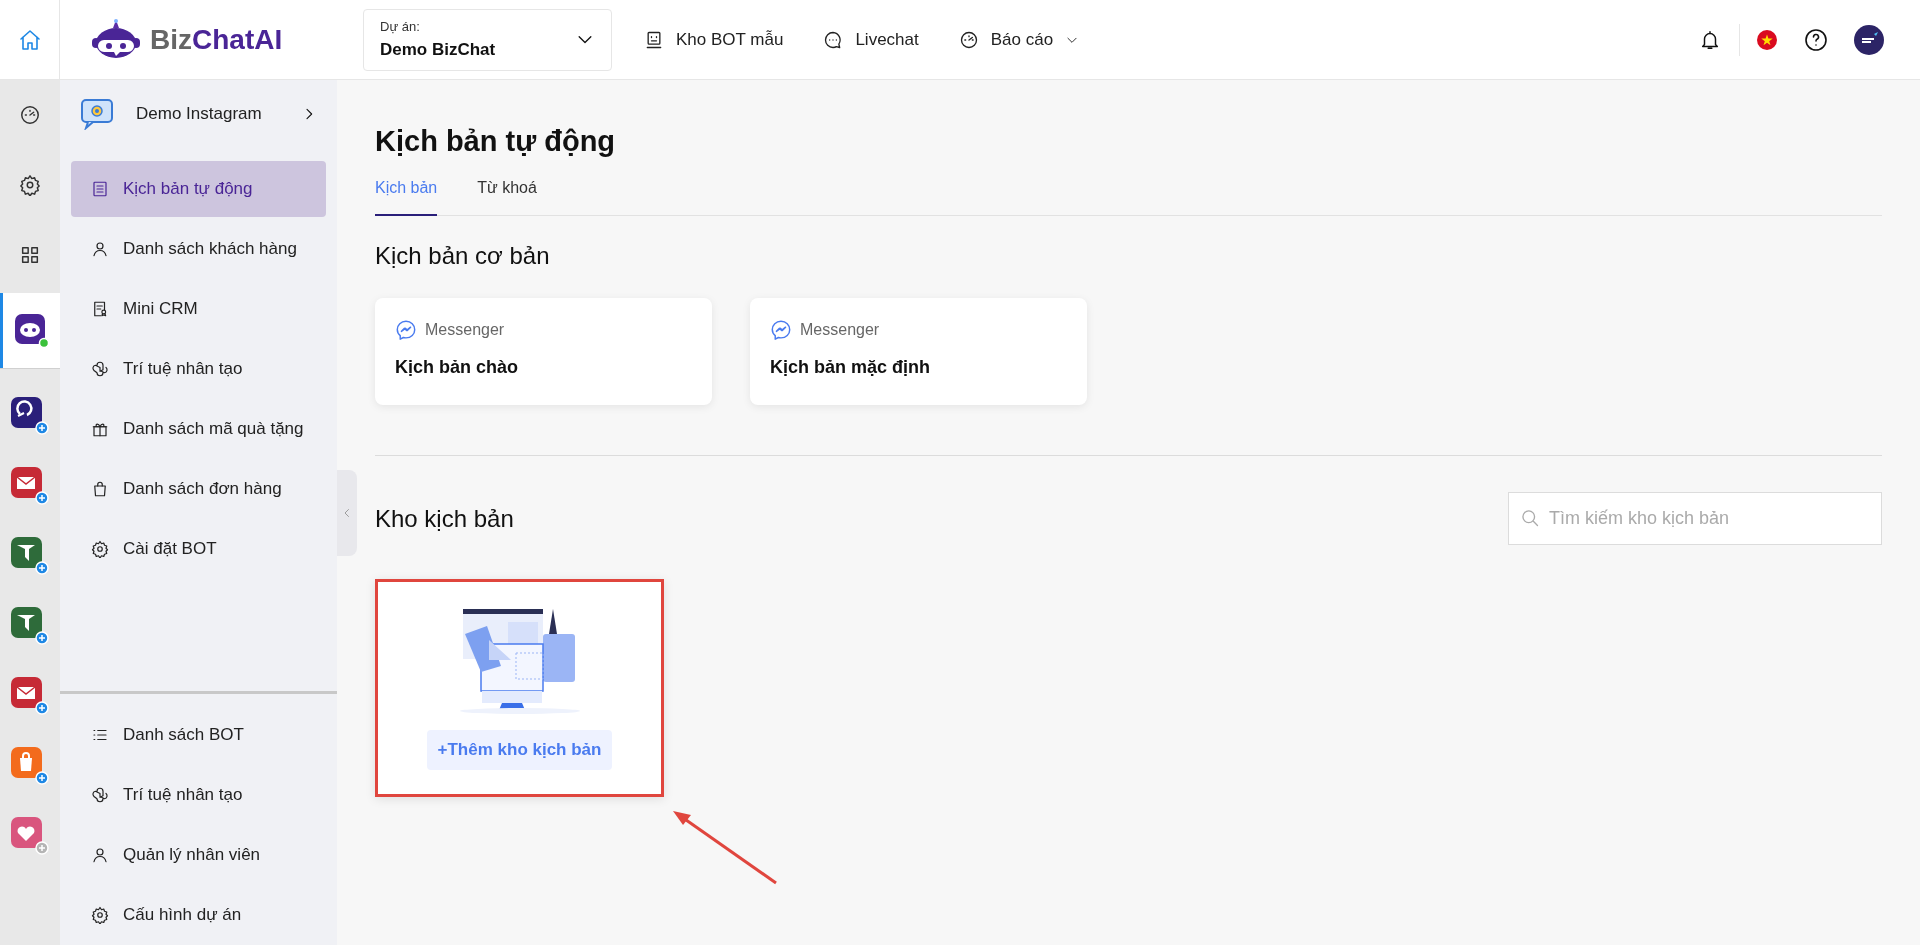 The width and height of the screenshot is (1920, 945). Describe the element at coordinates (871, 39) in the screenshot. I see `nav-link: Livechat` at that location.